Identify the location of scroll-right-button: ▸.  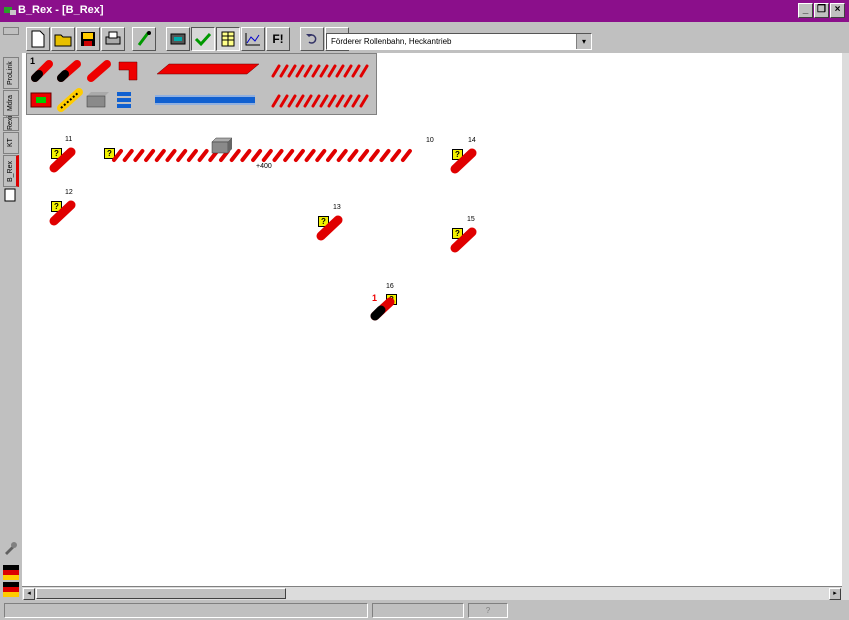
(835, 594).